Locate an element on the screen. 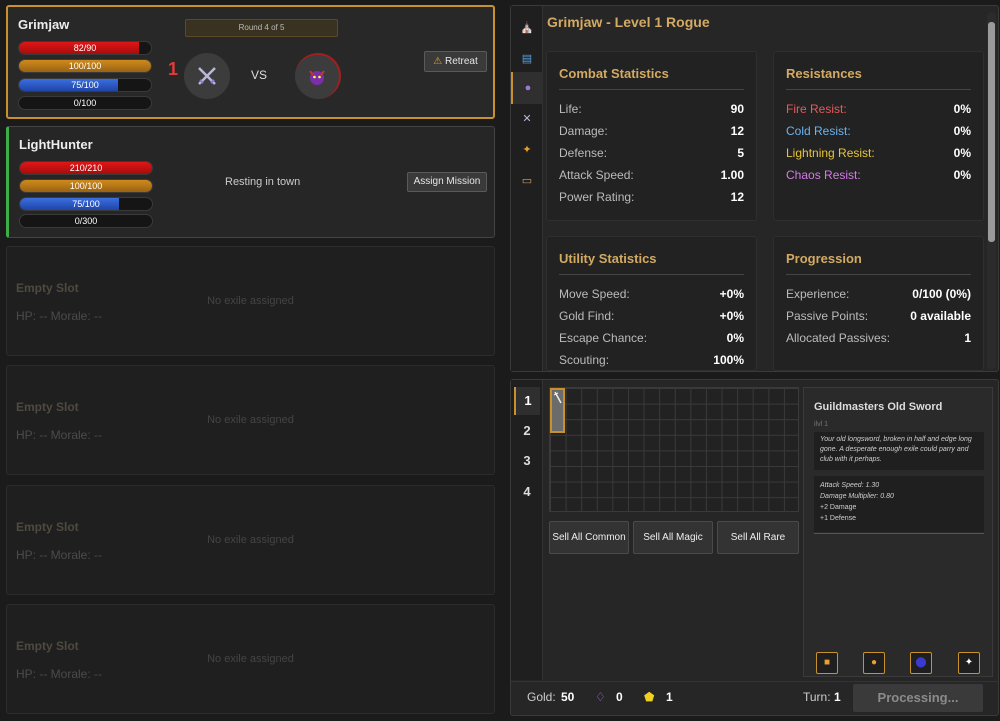 The width and height of the screenshot is (1000, 721). enemy-portrait is located at coordinates (318, 76).